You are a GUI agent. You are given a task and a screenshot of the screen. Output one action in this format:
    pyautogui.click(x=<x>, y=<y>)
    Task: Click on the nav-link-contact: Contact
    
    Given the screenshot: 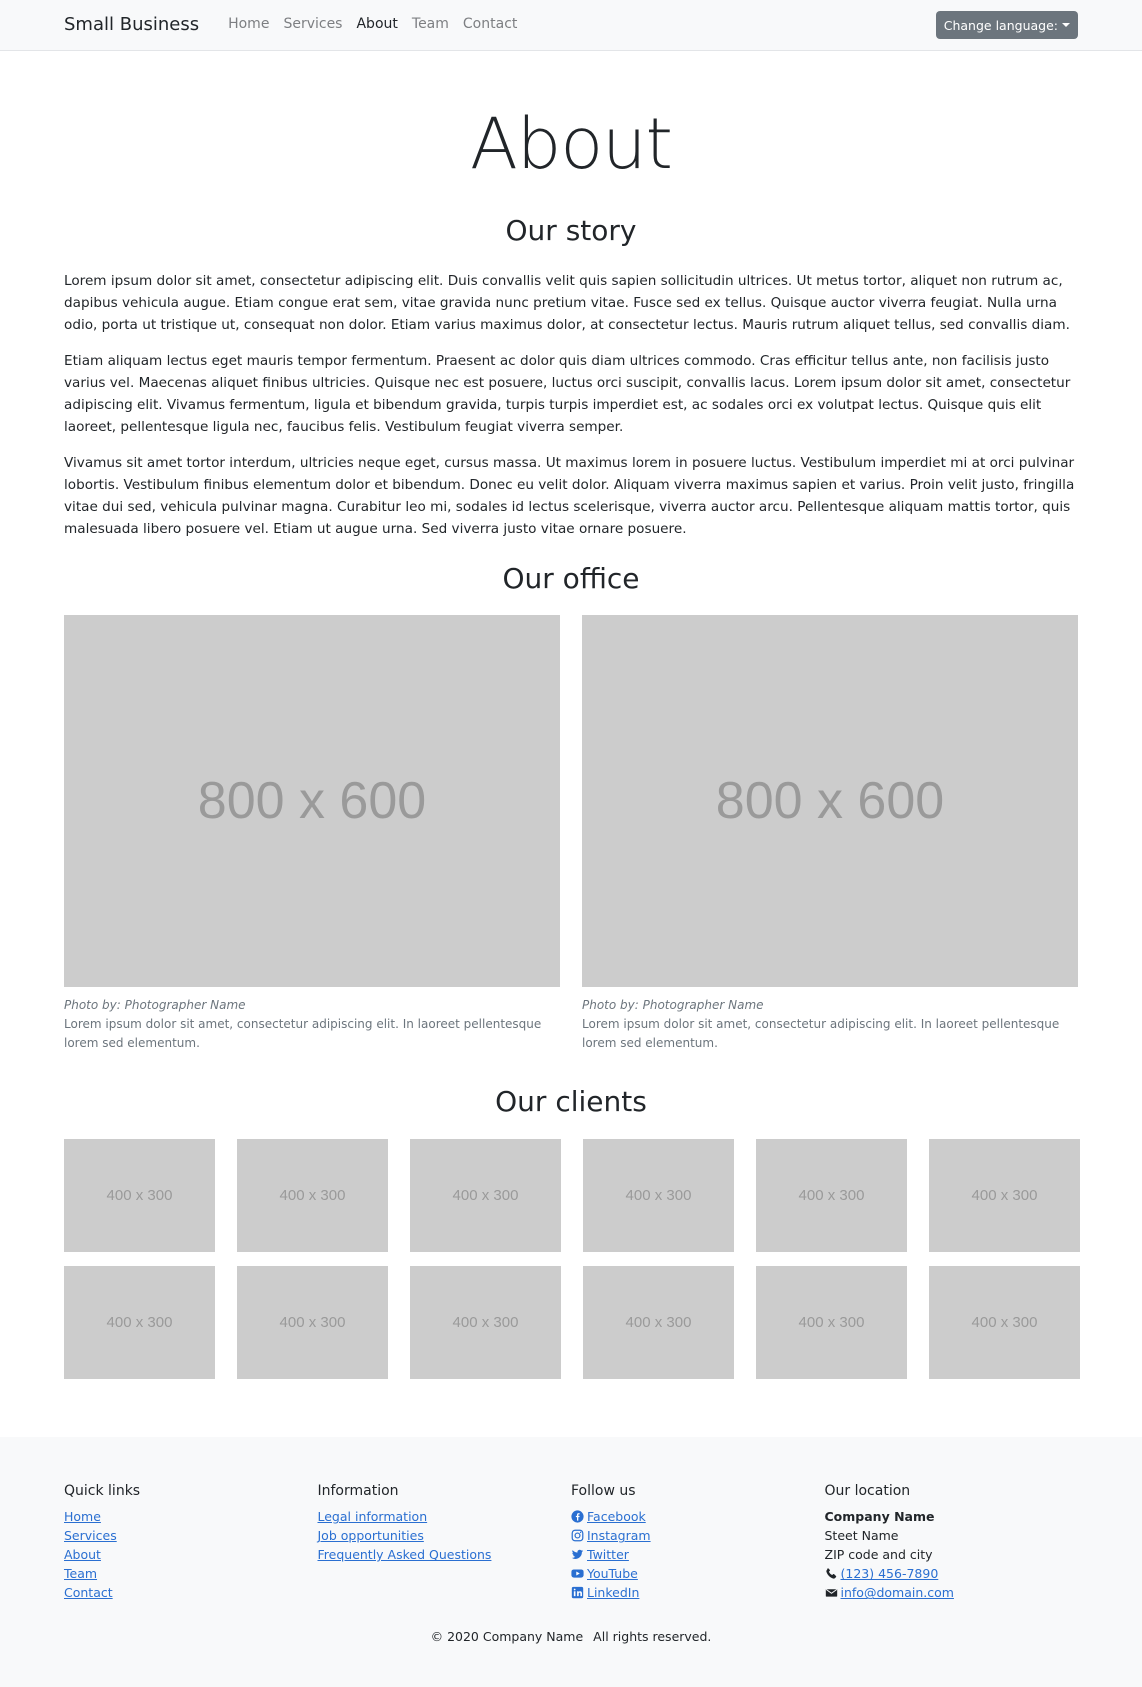 What is the action you would take?
    pyautogui.click(x=490, y=25)
    